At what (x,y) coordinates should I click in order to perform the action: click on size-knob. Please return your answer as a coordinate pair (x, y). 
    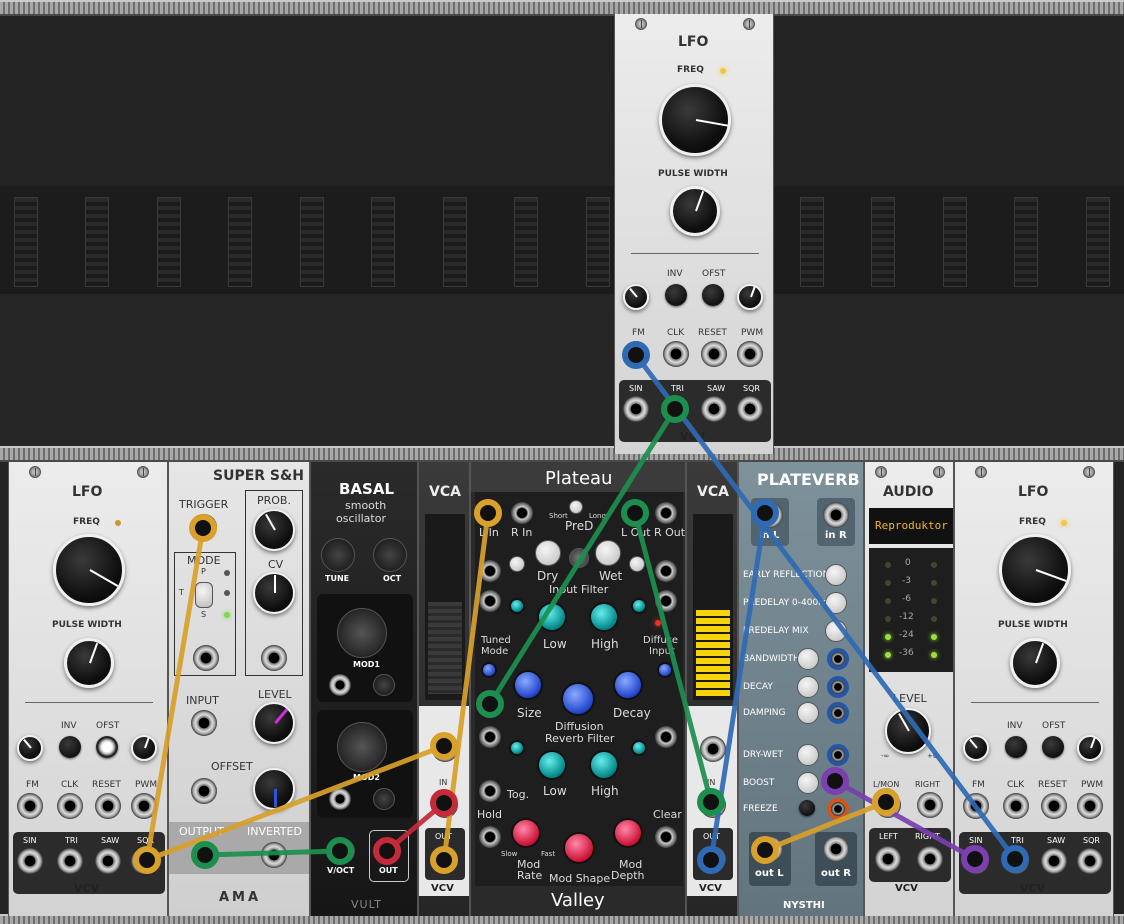
    Looking at the image, I should click on (528, 685).